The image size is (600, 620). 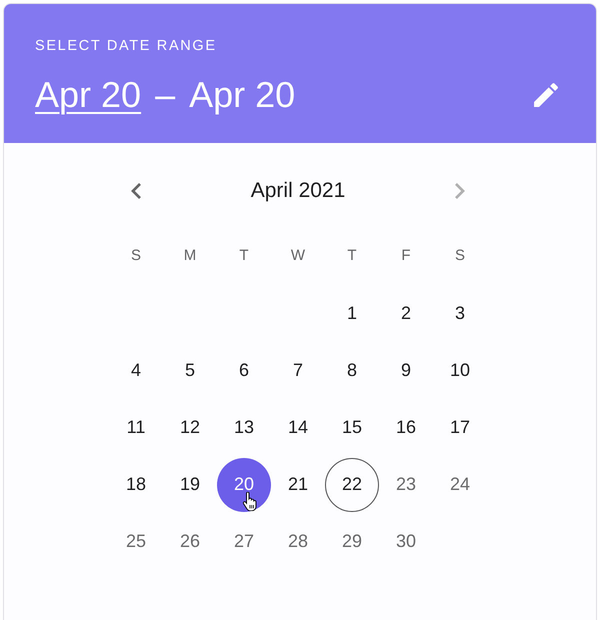 I want to click on calendar-day: 5, so click(x=190, y=371).